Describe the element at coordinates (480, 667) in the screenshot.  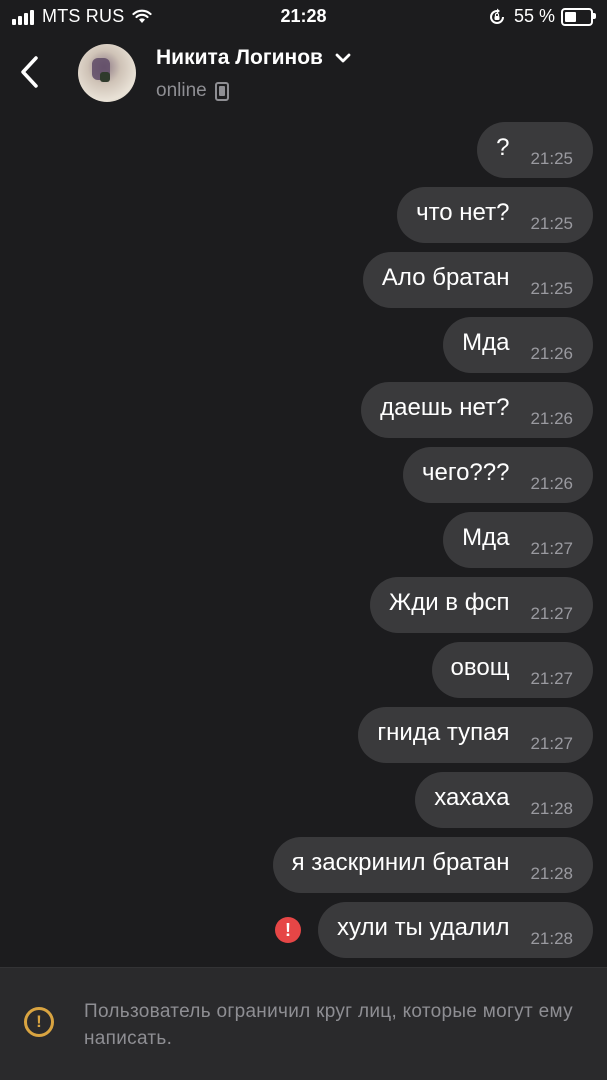
I see `message-text: овощ` at that location.